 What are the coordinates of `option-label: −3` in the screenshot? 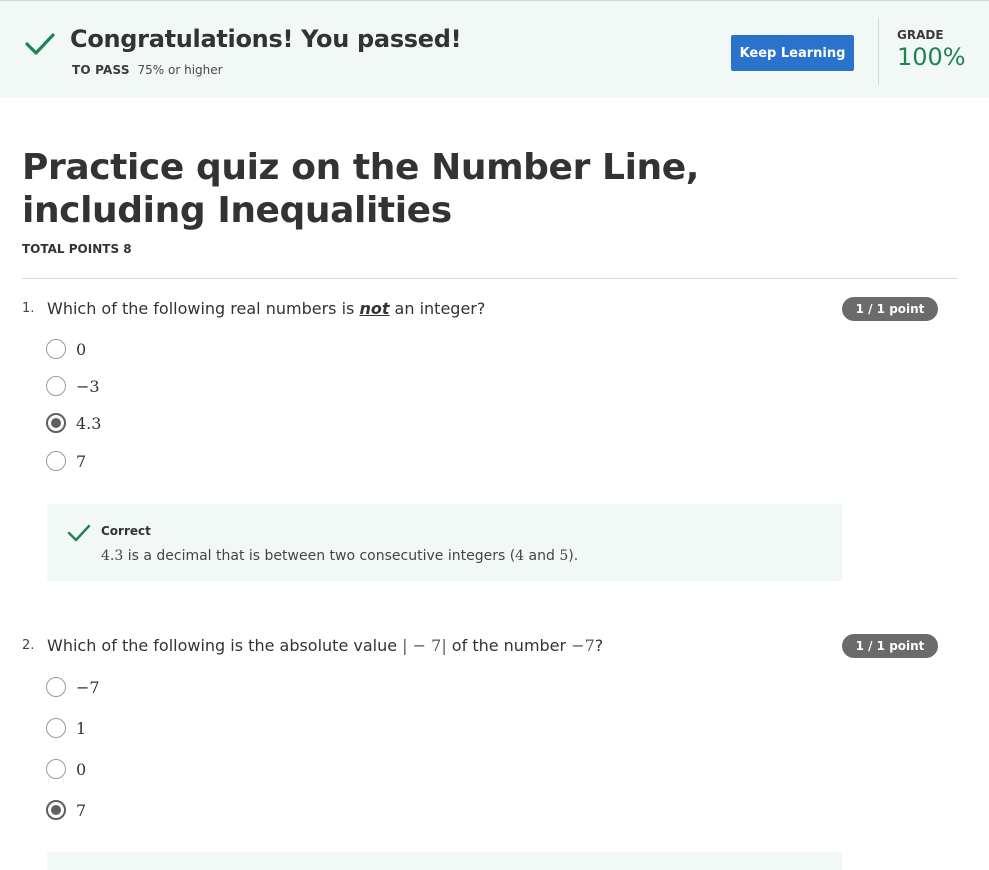 It's located at (88, 386).